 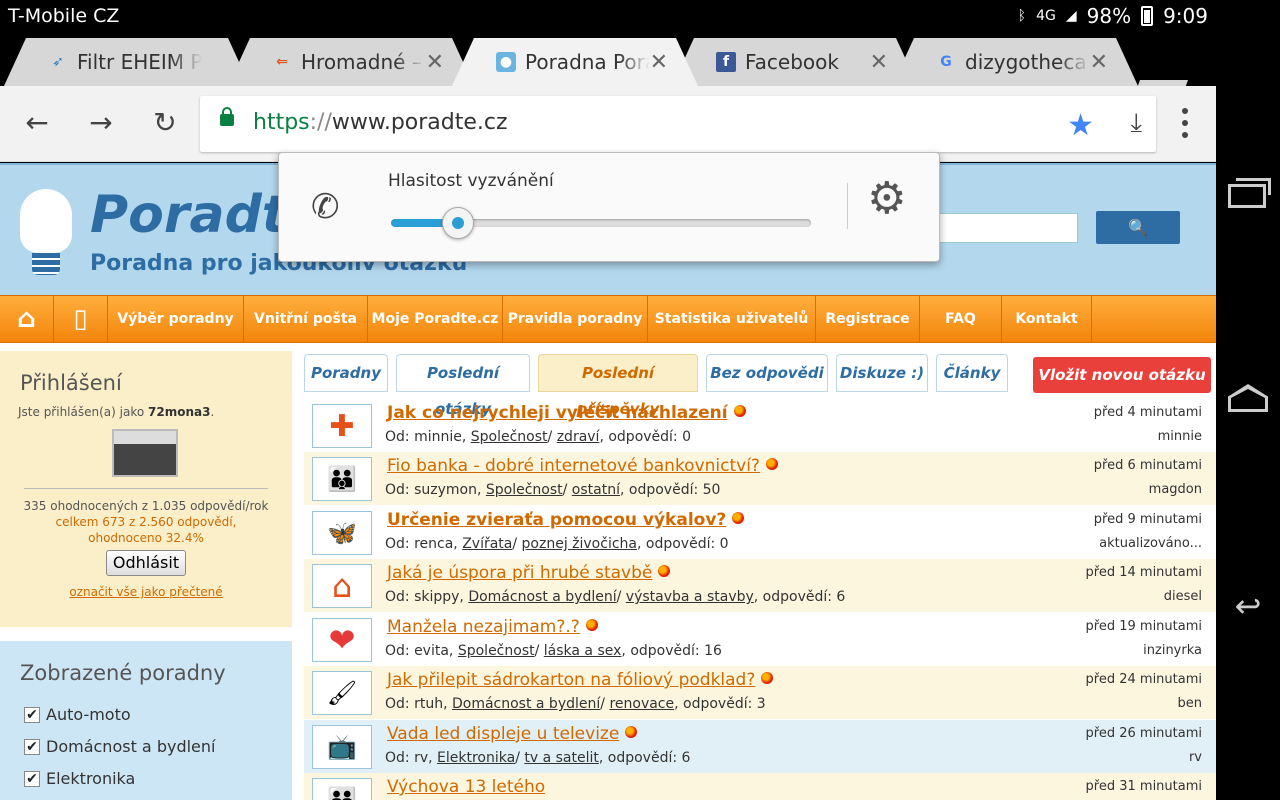 I want to click on subcategory-link: poznej živočicha, so click(x=579, y=544).